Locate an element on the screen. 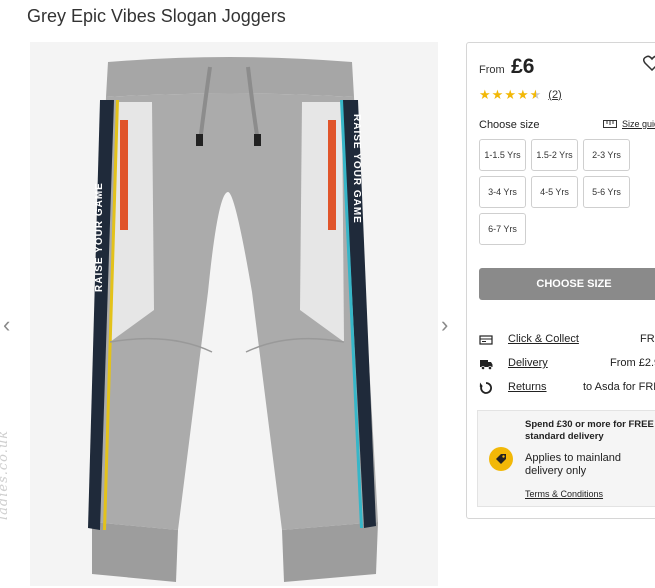 The height and width of the screenshot is (588, 655). garment-print-left: RAISE YOUR GAME is located at coordinates (99, 237).